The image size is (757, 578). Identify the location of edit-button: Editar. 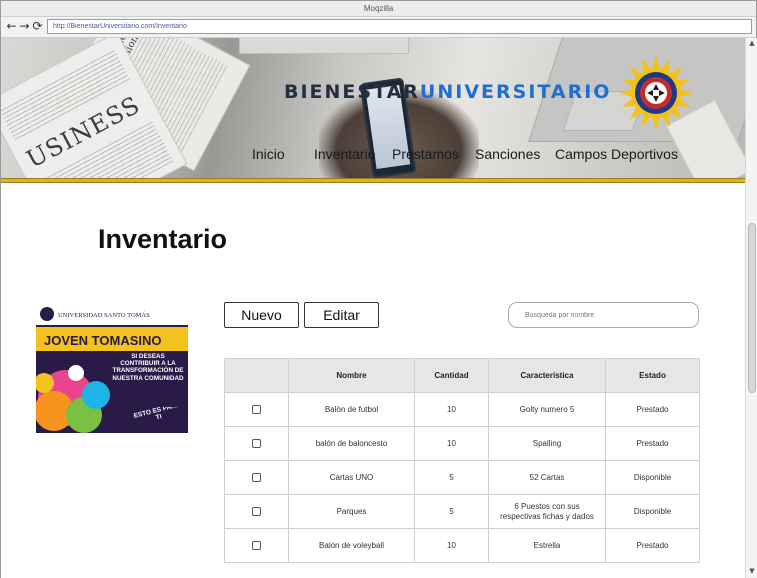
(341, 315).